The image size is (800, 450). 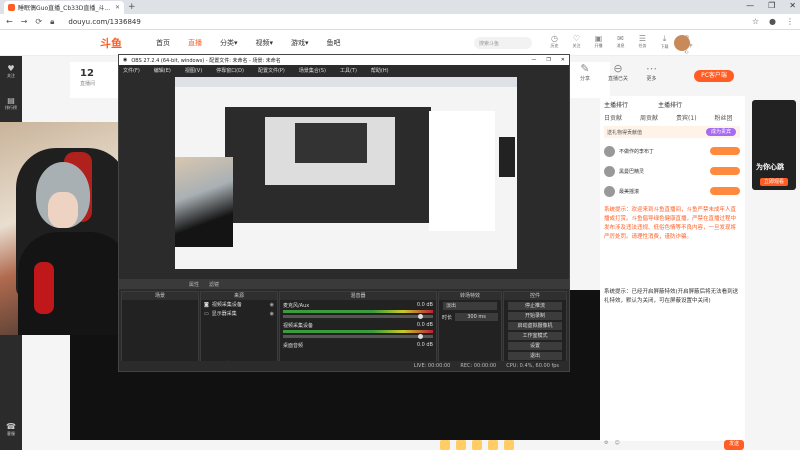 I want to click on menu-file: 文件(F), so click(x=131, y=70).